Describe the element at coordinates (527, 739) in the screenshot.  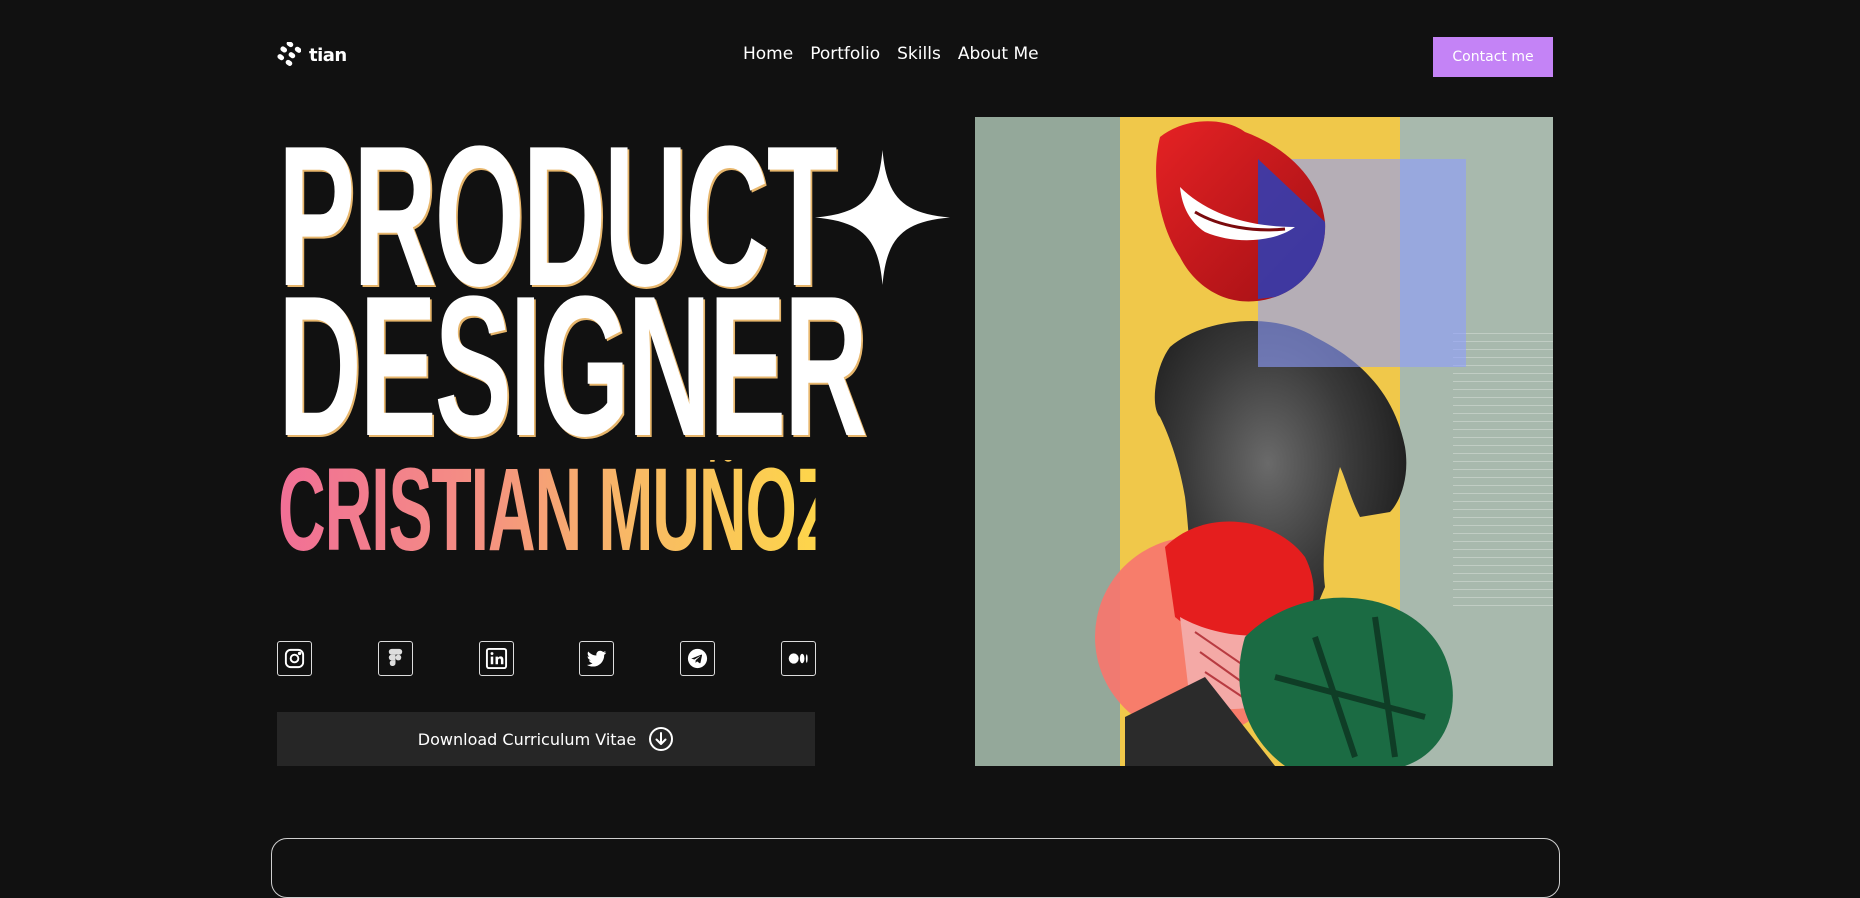
I see `download-cv-label: Download Curriculum Vitae` at that location.